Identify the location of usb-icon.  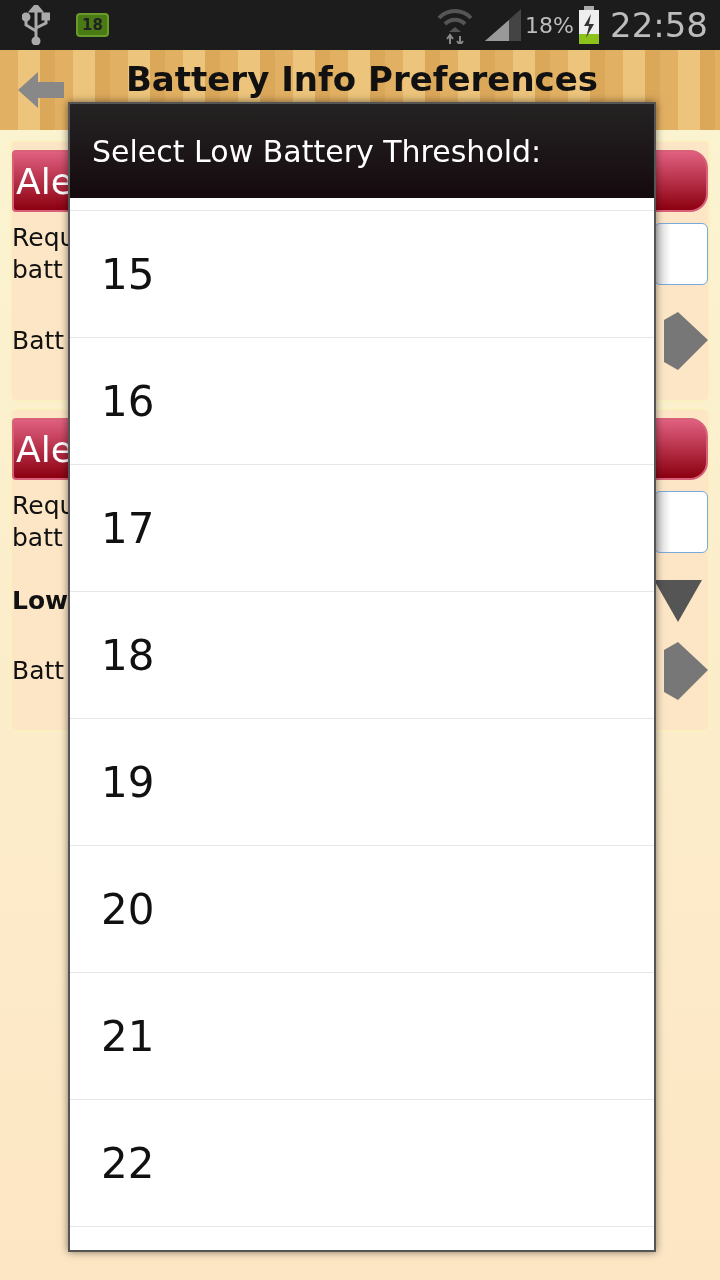
(36, 25).